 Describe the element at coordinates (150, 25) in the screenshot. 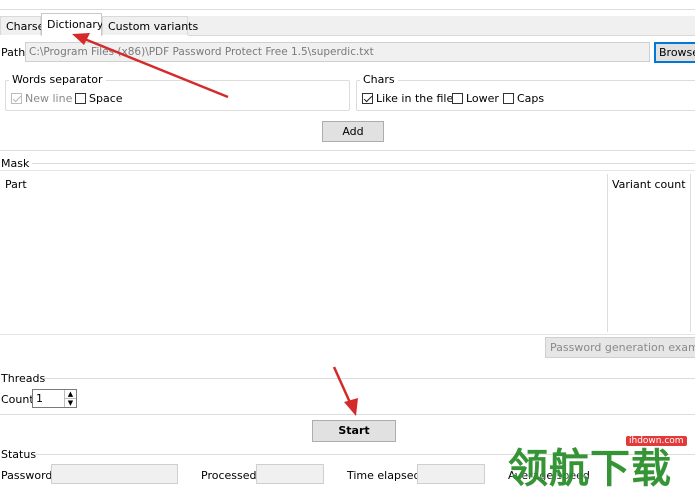

I see `tab-custom-variants: Custom variants` at that location.